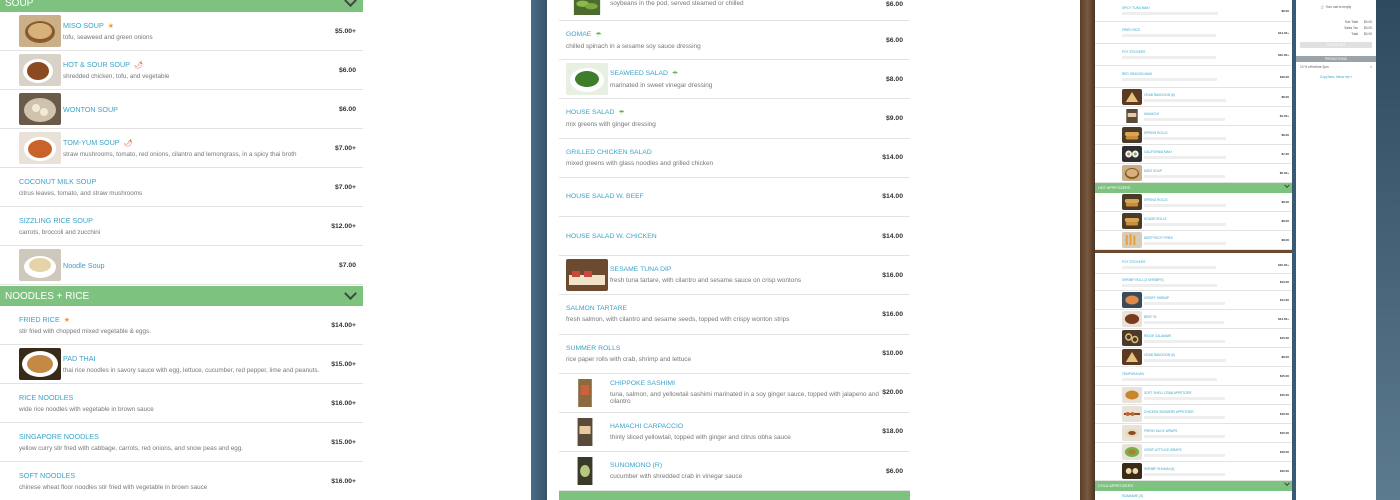 The height and width of the screenshot is (500, 1400). I want to click on category-header-hot-appetizers: HOT APPETIZERS, so click(1193, 187).